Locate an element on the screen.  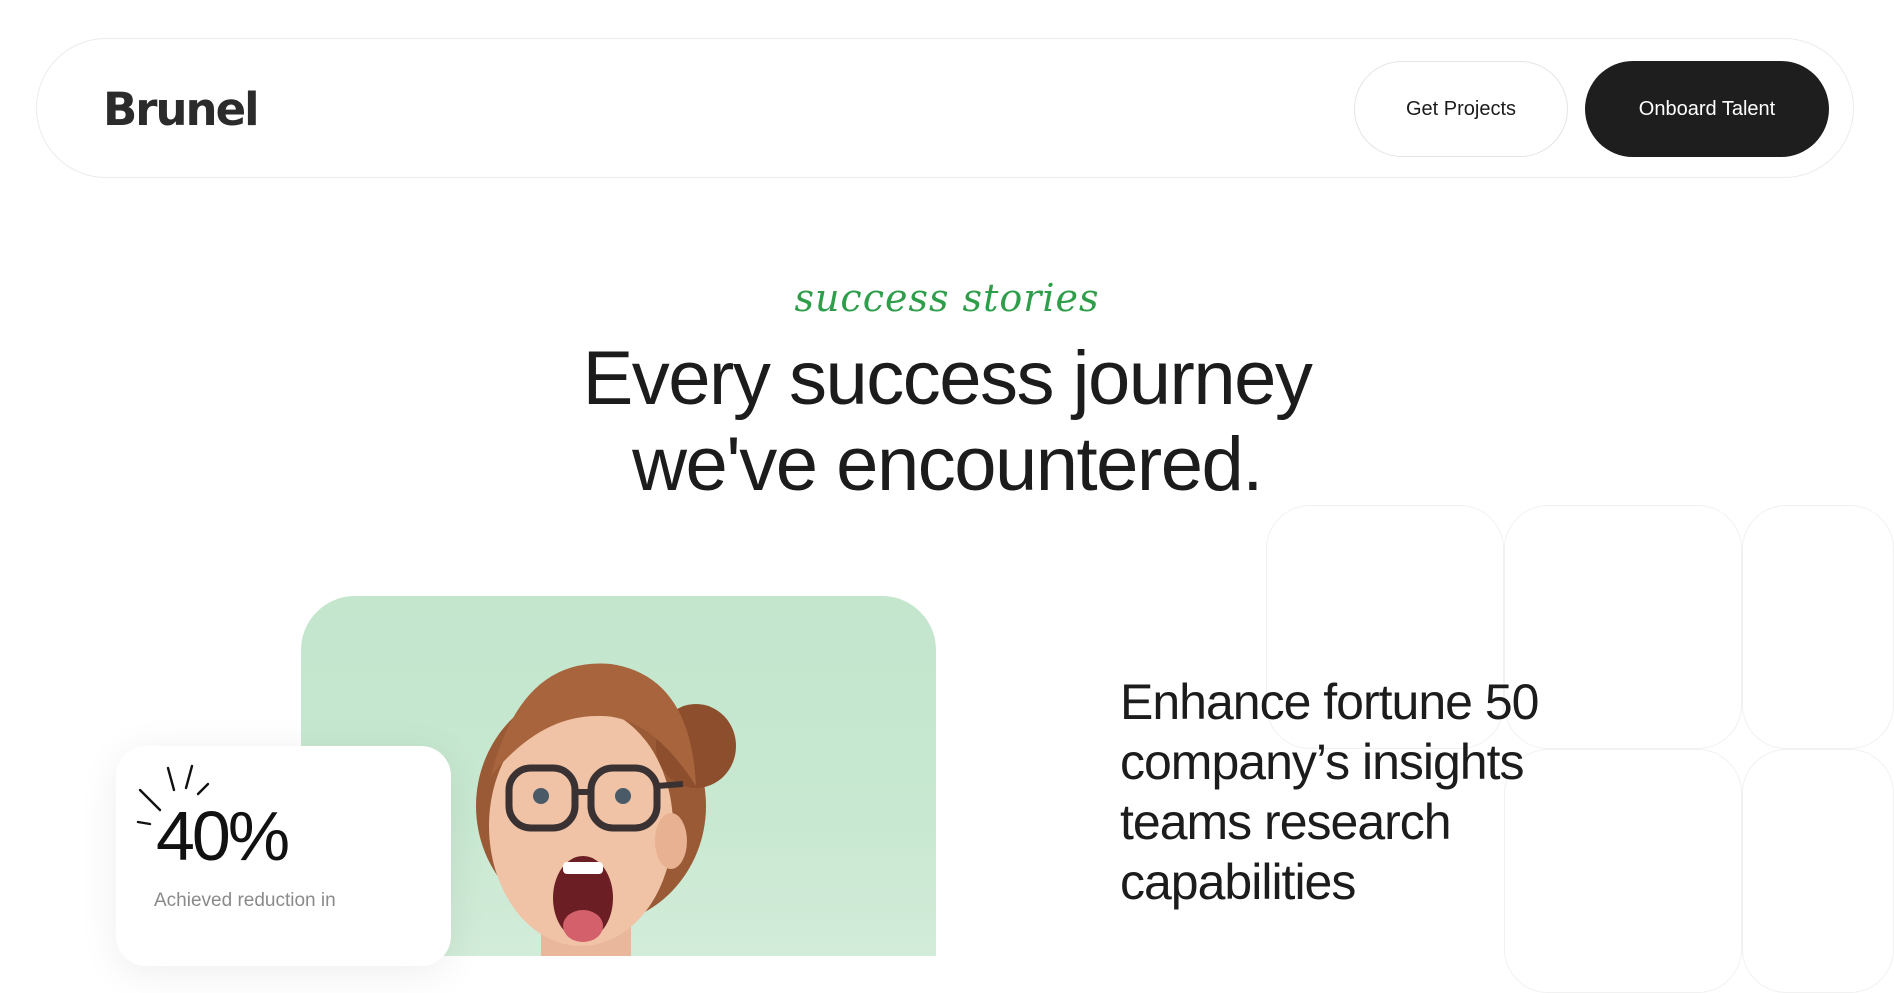
stat-card: 40% Achieved reduction in is located at coordinates (283, 856).